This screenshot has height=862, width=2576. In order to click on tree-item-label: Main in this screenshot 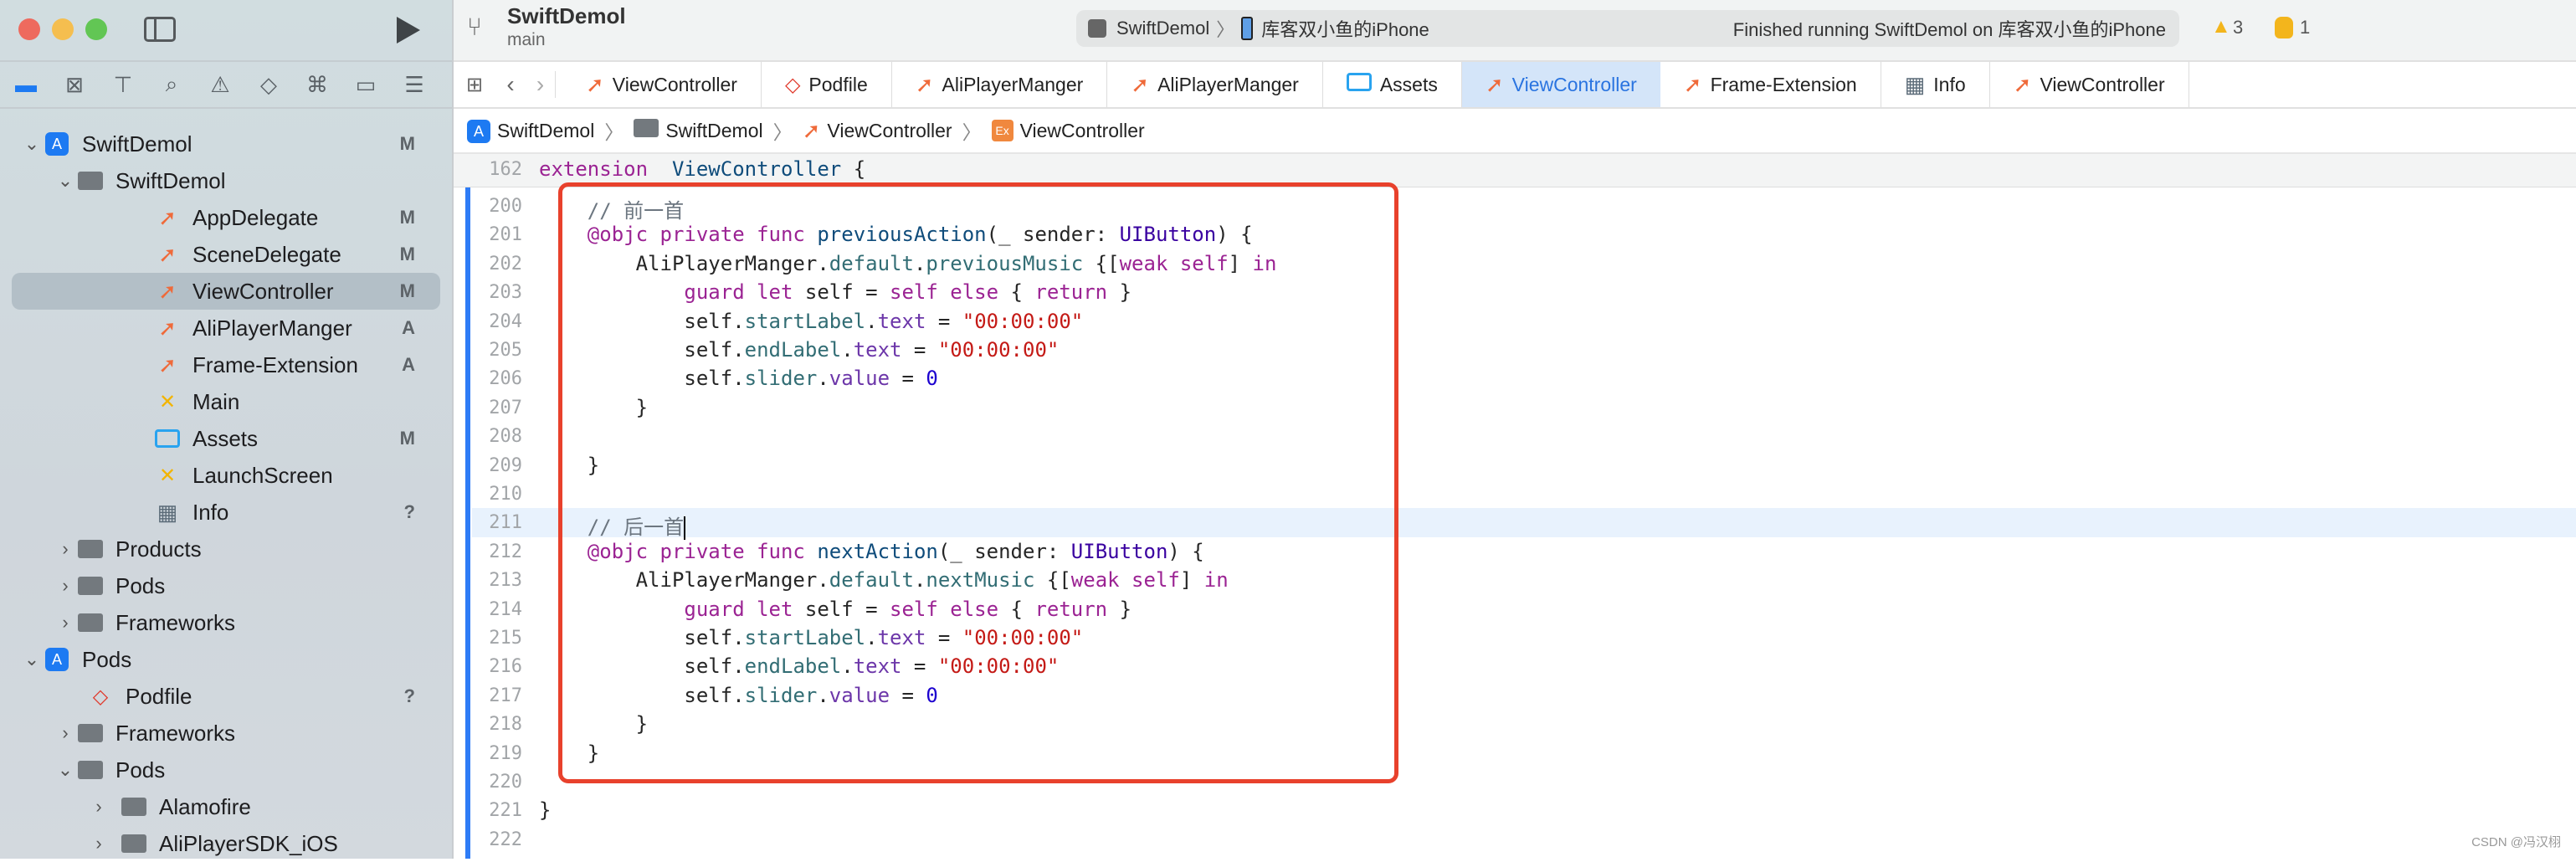, I will do `click(216, 401)`.